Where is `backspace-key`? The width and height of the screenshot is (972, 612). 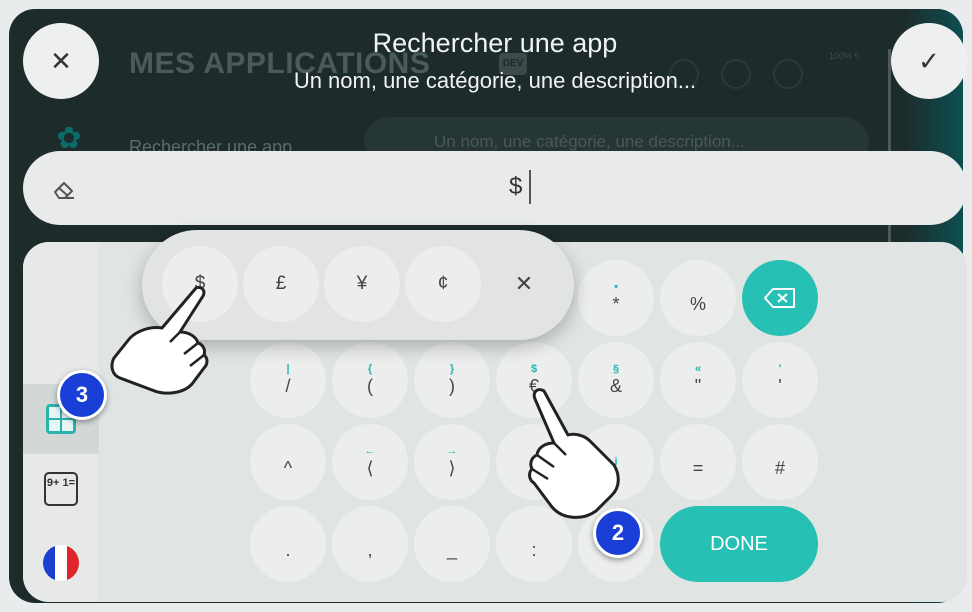 backspace-key is located at coordinates (780, 298).